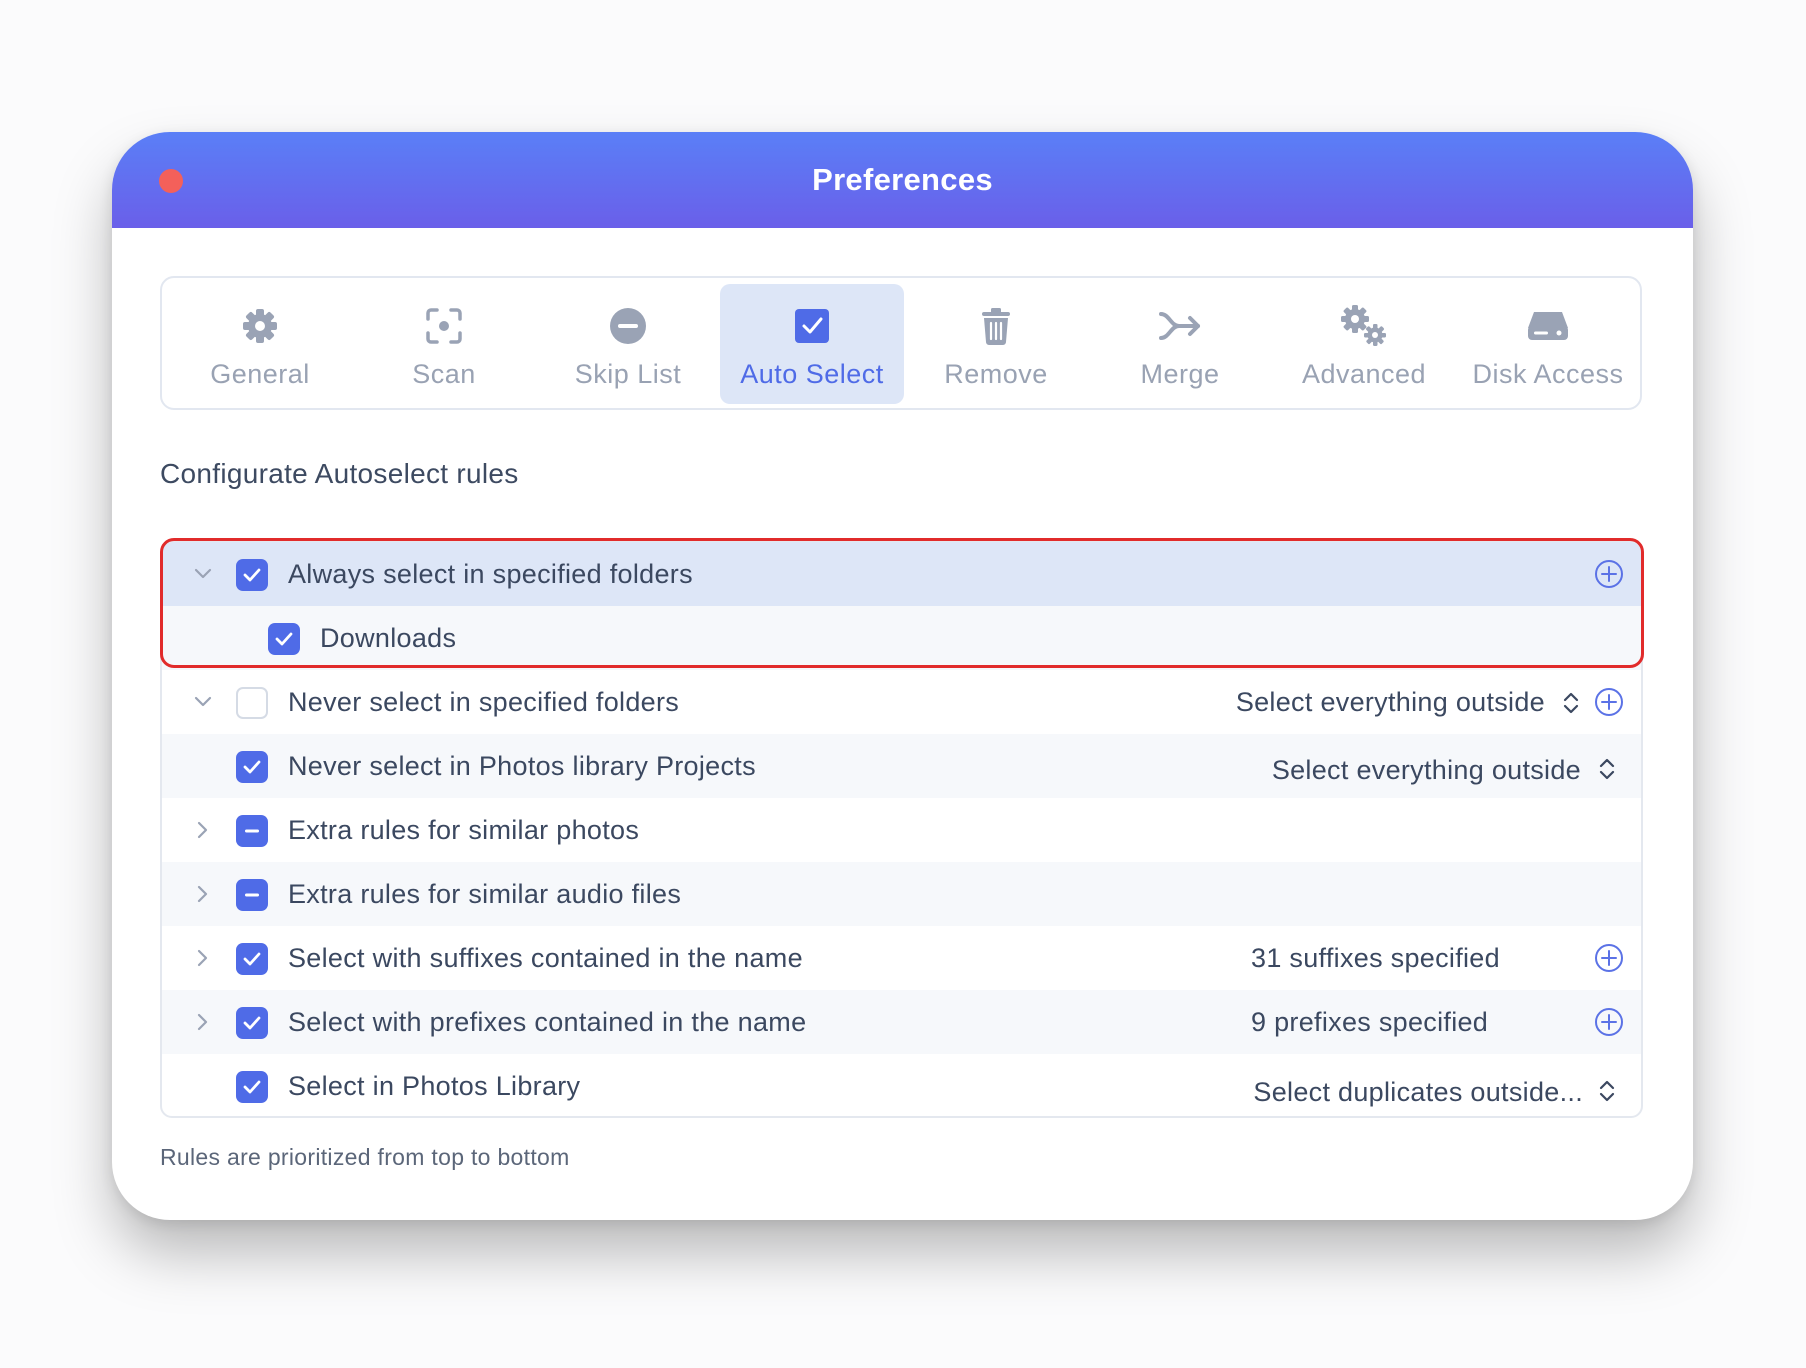 This screenshot has width=1806, height=1368. What do you see at coordinates (434, 1086) in the screenshot?
I see `rule-label: Select in Photos Library` at bounding box center [434, 1086].